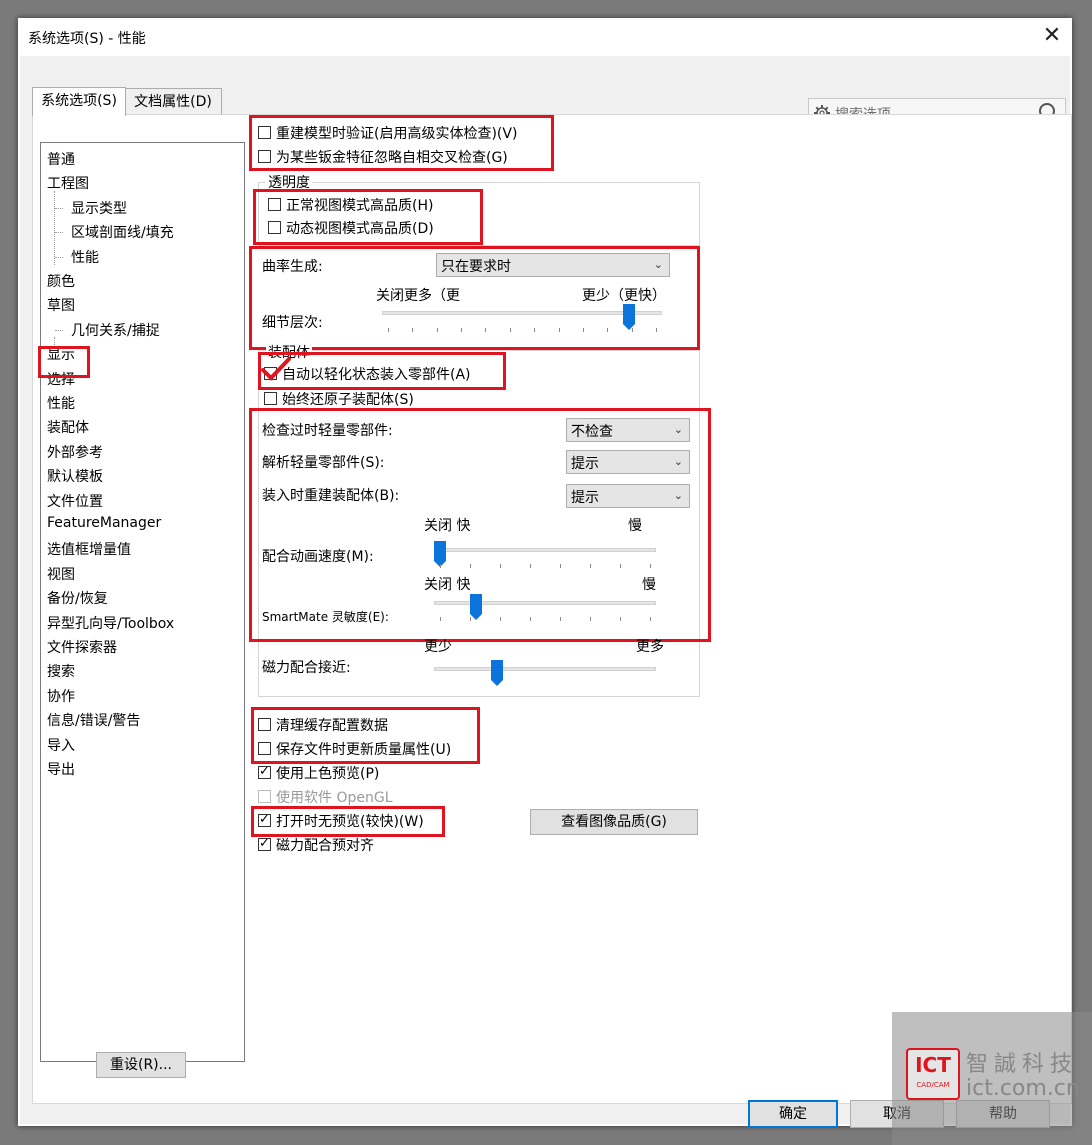 This screenshot has width=1092, height=1145. Describe the element at coordinates (318, 557) in the screenshot. I see `mate-anim-label: 配合动画速度(M):` at that location.